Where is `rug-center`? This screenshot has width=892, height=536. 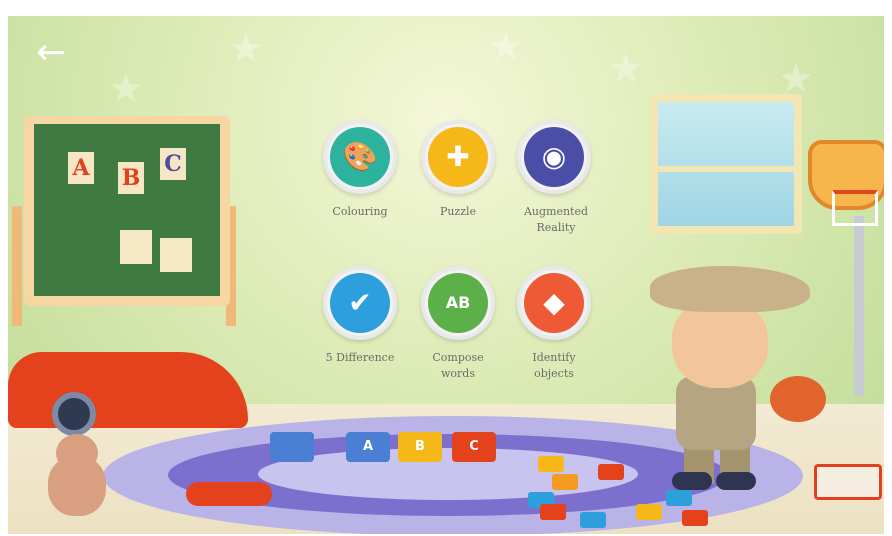
rug-center is located at coordinates (448, 474).